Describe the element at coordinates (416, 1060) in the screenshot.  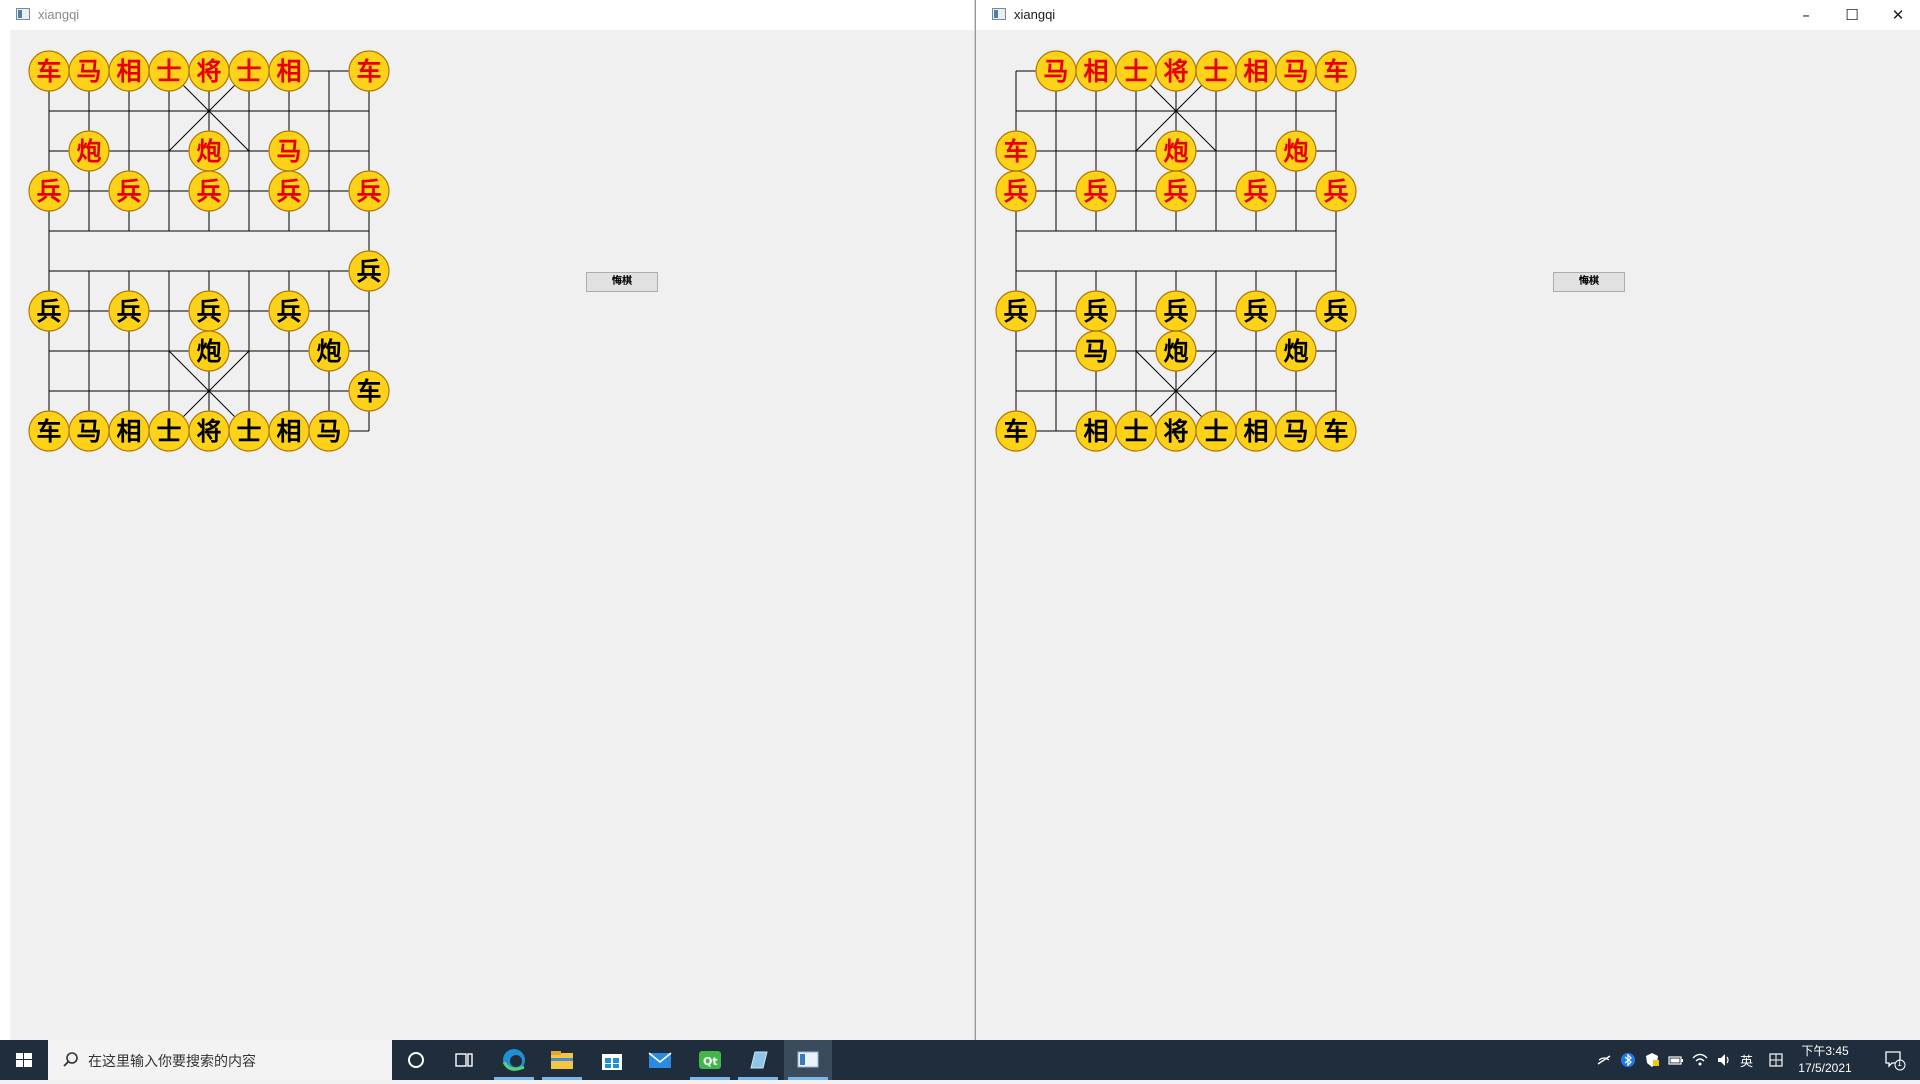
I see `cortana-icon` at that location.